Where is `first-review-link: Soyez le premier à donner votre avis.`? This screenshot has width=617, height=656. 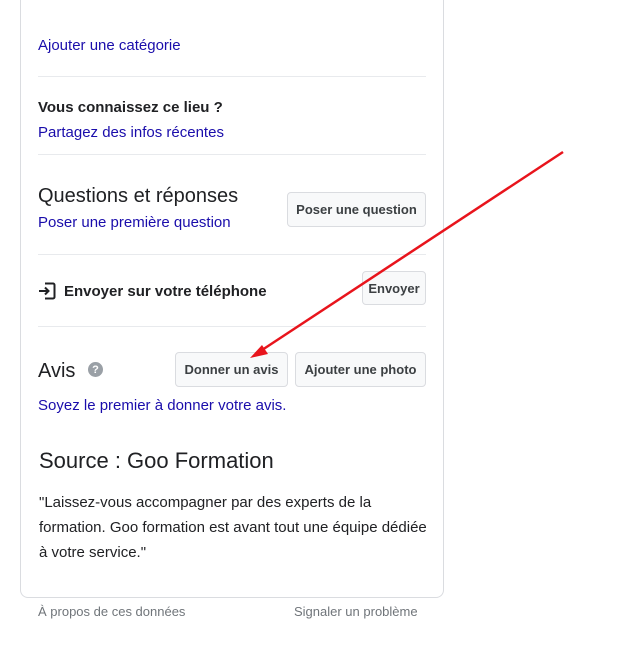
first-review-link: Soyez le premier à donner votre avis. is located at coordinates (162, 405).